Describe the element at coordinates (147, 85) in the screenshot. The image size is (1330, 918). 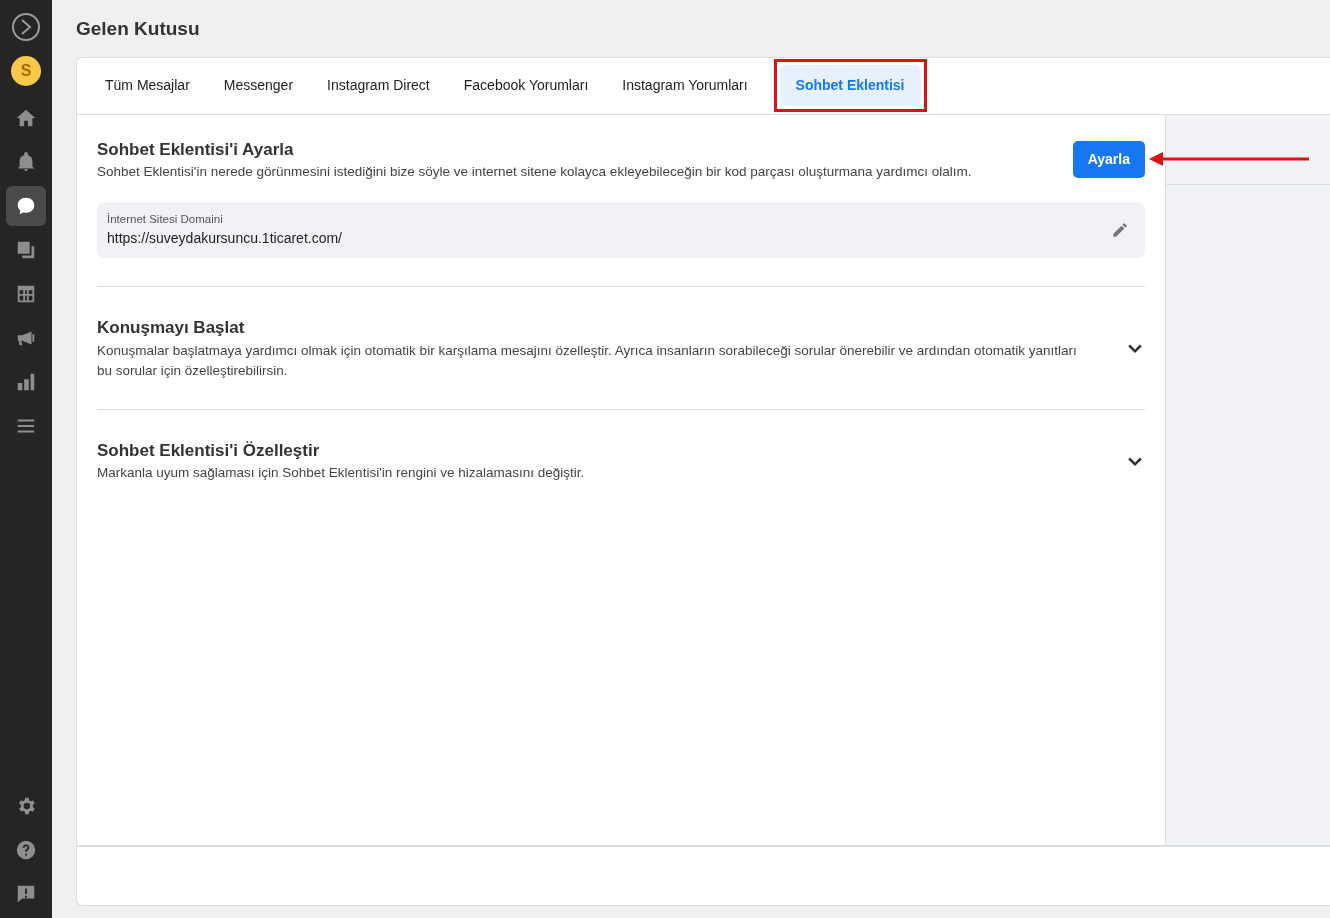
I see `tab: Tüm Mesajlar` at that location.